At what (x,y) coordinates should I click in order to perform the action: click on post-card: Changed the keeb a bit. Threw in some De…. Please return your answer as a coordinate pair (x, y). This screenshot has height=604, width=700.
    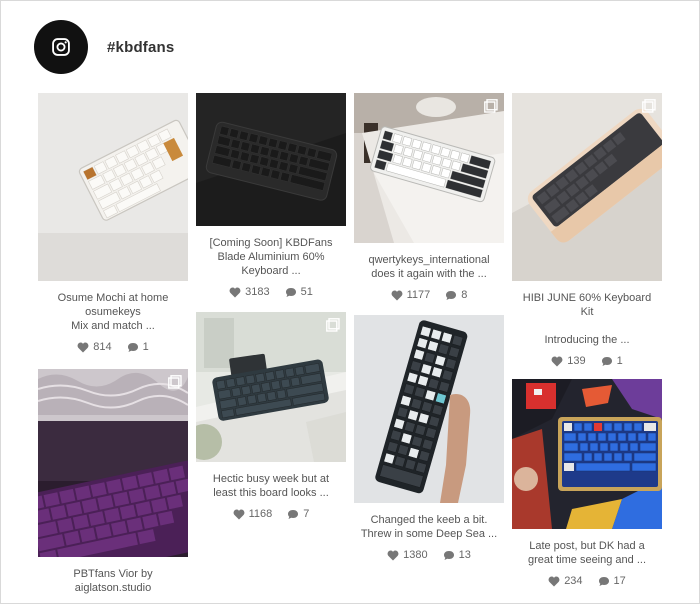
    Looking at the image, I should click on (429, 438).